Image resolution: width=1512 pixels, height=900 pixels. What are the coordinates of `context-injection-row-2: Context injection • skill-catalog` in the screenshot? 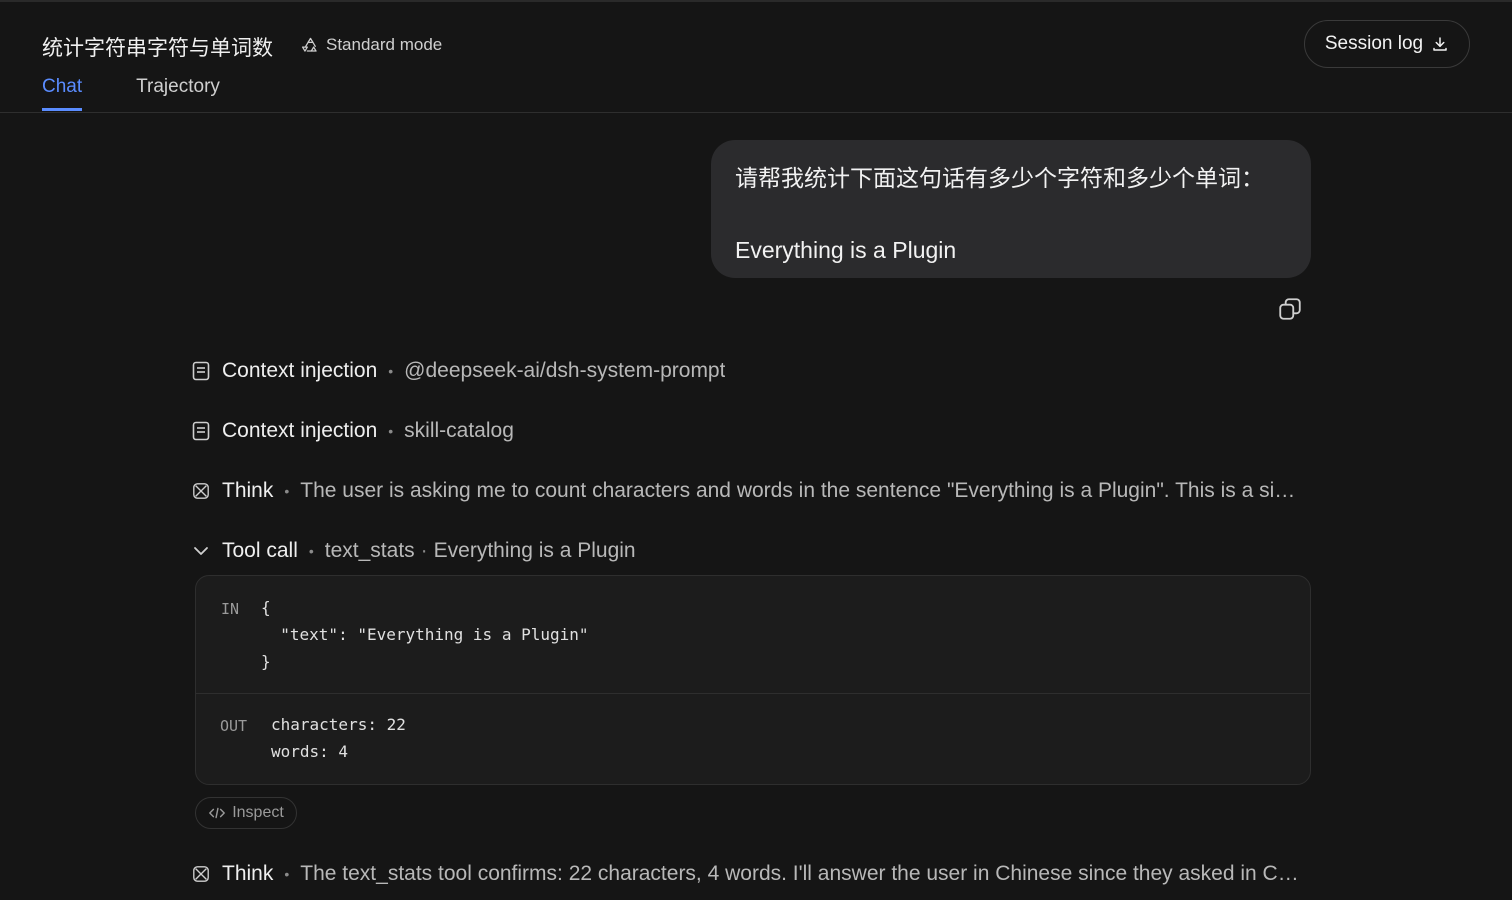 It's located at (752, 431).